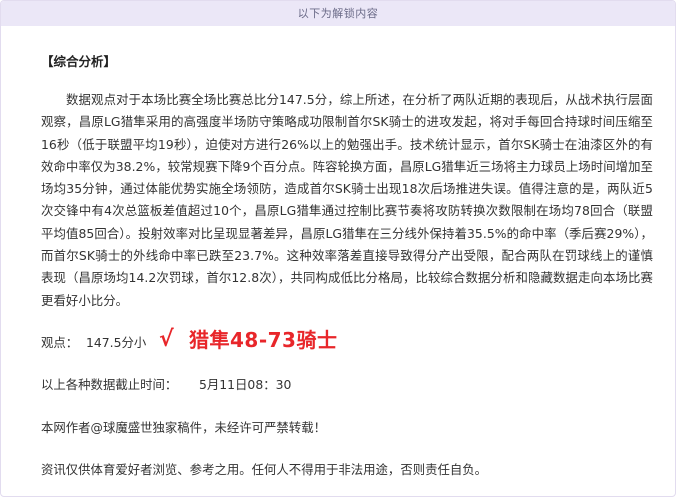 The image size is (676, 497). Describe the element at coordinates (60, 342) in the screenshot. I see `prediction-label: 观点：` at that location.